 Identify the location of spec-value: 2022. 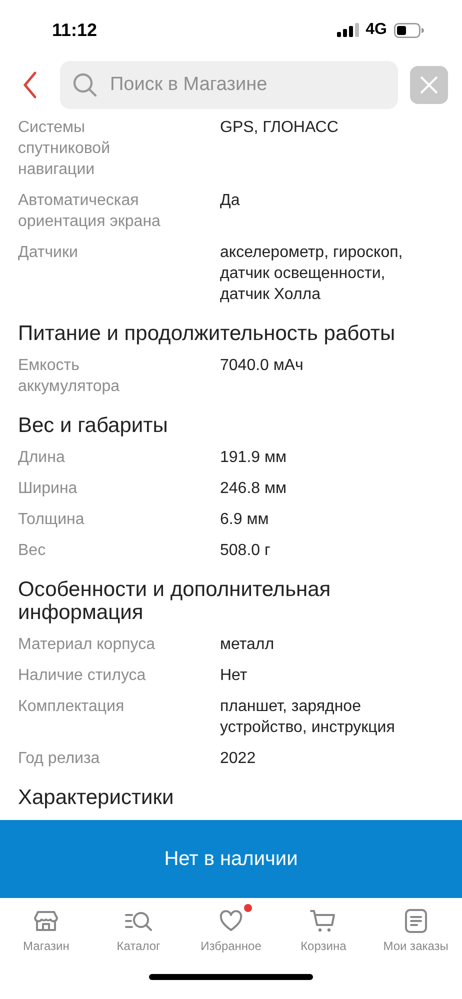
(238, 759).